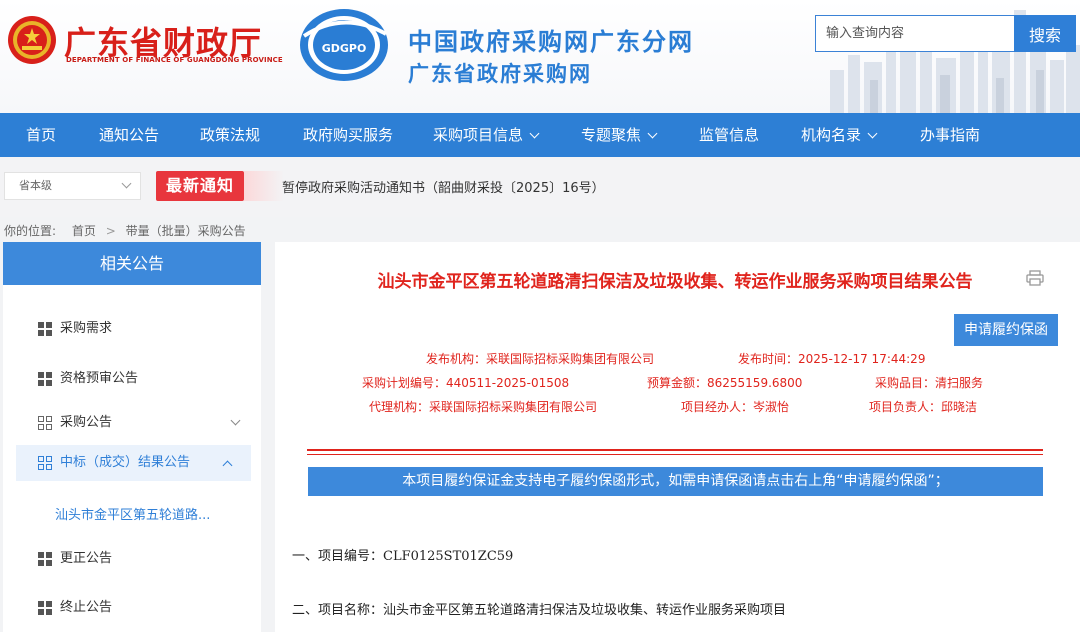 Image resolution: width=1080 pixels, height=632 pixels. Describe the element at coordinates (30, 231) in the screenshot. I see `breadcrumb-prefix: 你的位置:` at that location.